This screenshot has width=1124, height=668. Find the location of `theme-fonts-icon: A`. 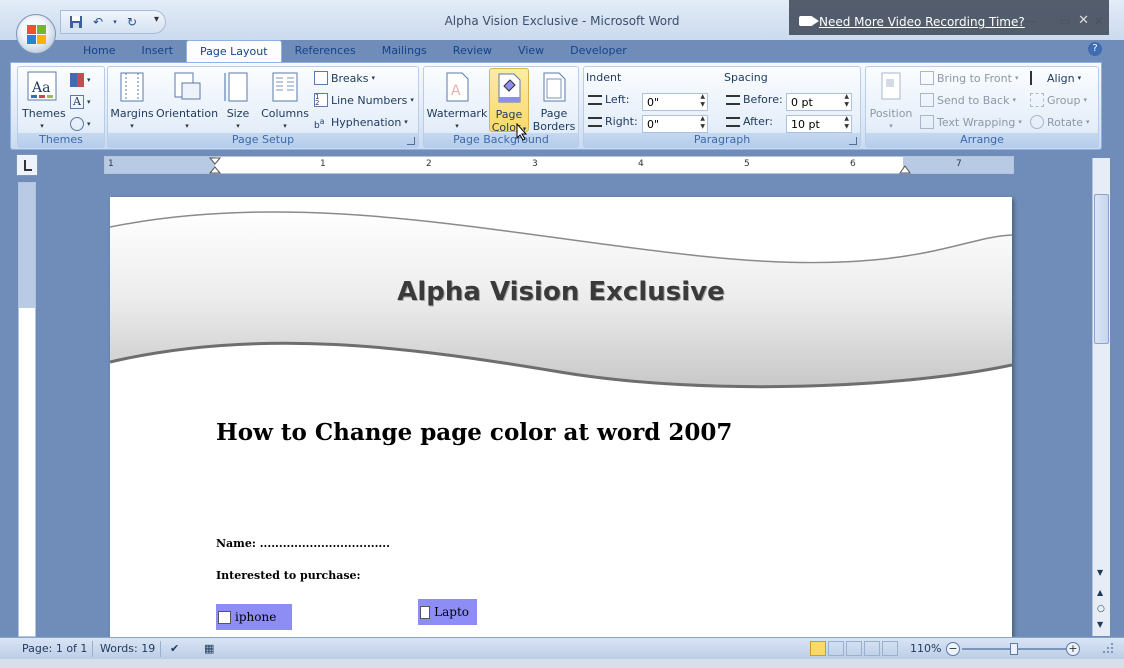

theme-fonts-icon: A is located at coordinates (77, 102).